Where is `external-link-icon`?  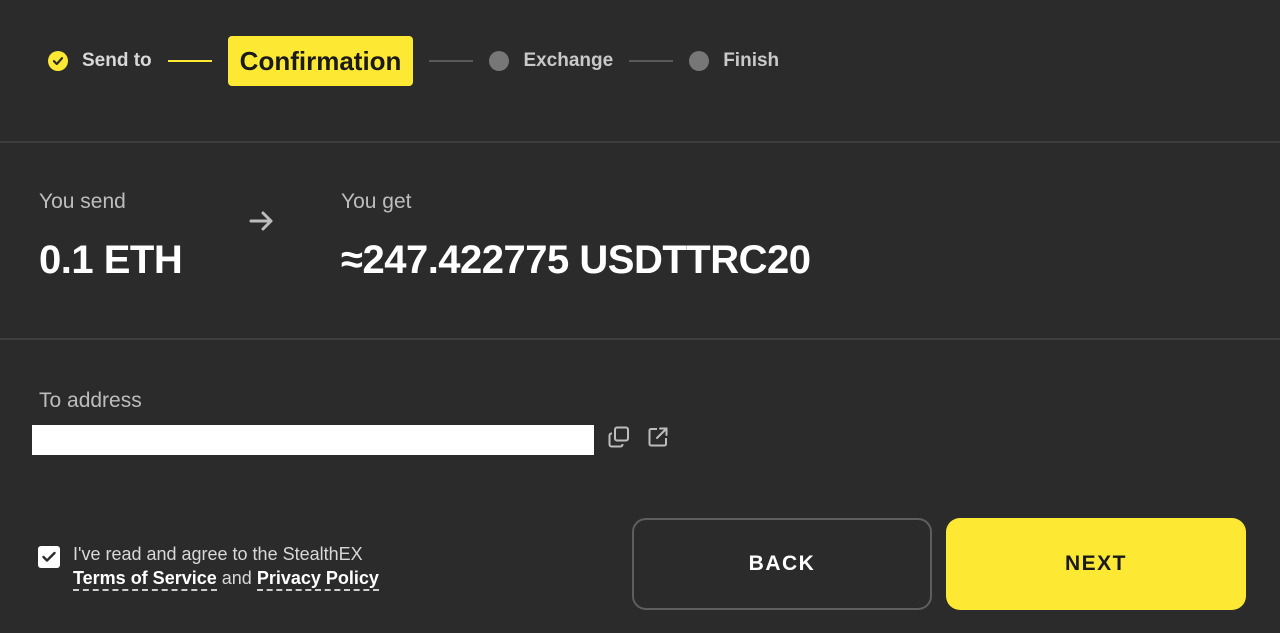 external-link-icon is located at coordinates (658, 437).